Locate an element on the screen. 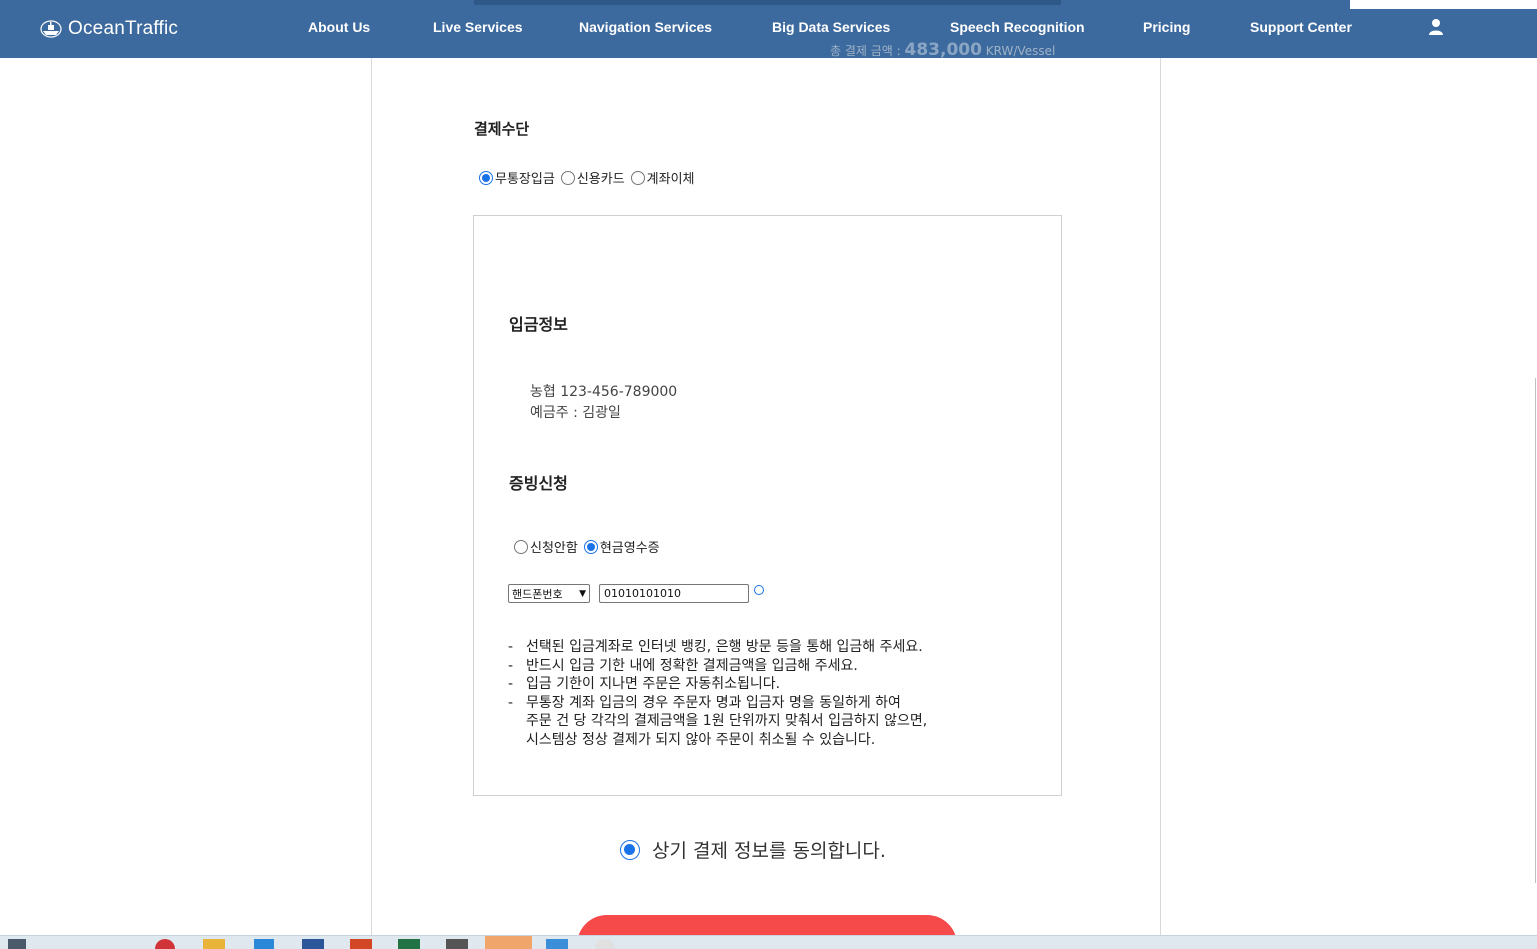 Image resolution: width=1537 pixels, height=949 pixels. radio-cash-receipt is located at coordinates (590, 546).